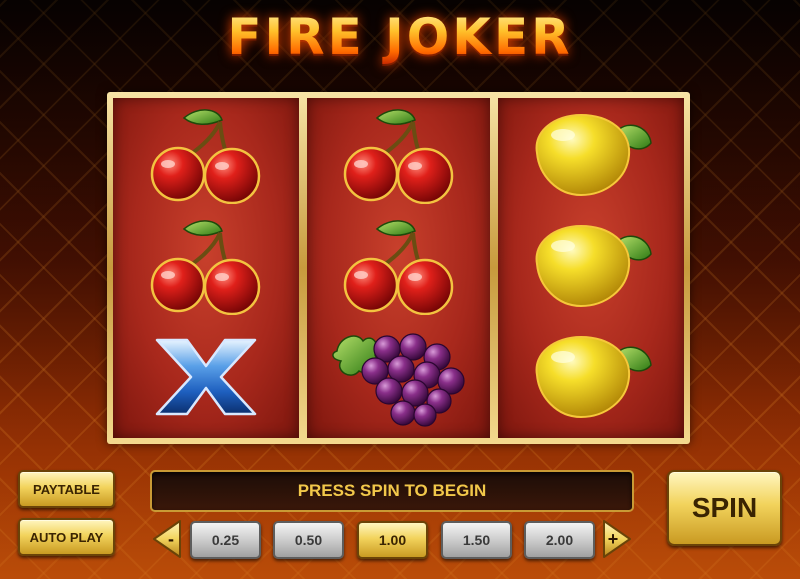 Image resolution: width=800 pixels, height=579 pixels. What do you see at coordinates (66, 489) in the screenshot?
I see `paytable-button: PAYTABLE` at bounding box center [66, 489].